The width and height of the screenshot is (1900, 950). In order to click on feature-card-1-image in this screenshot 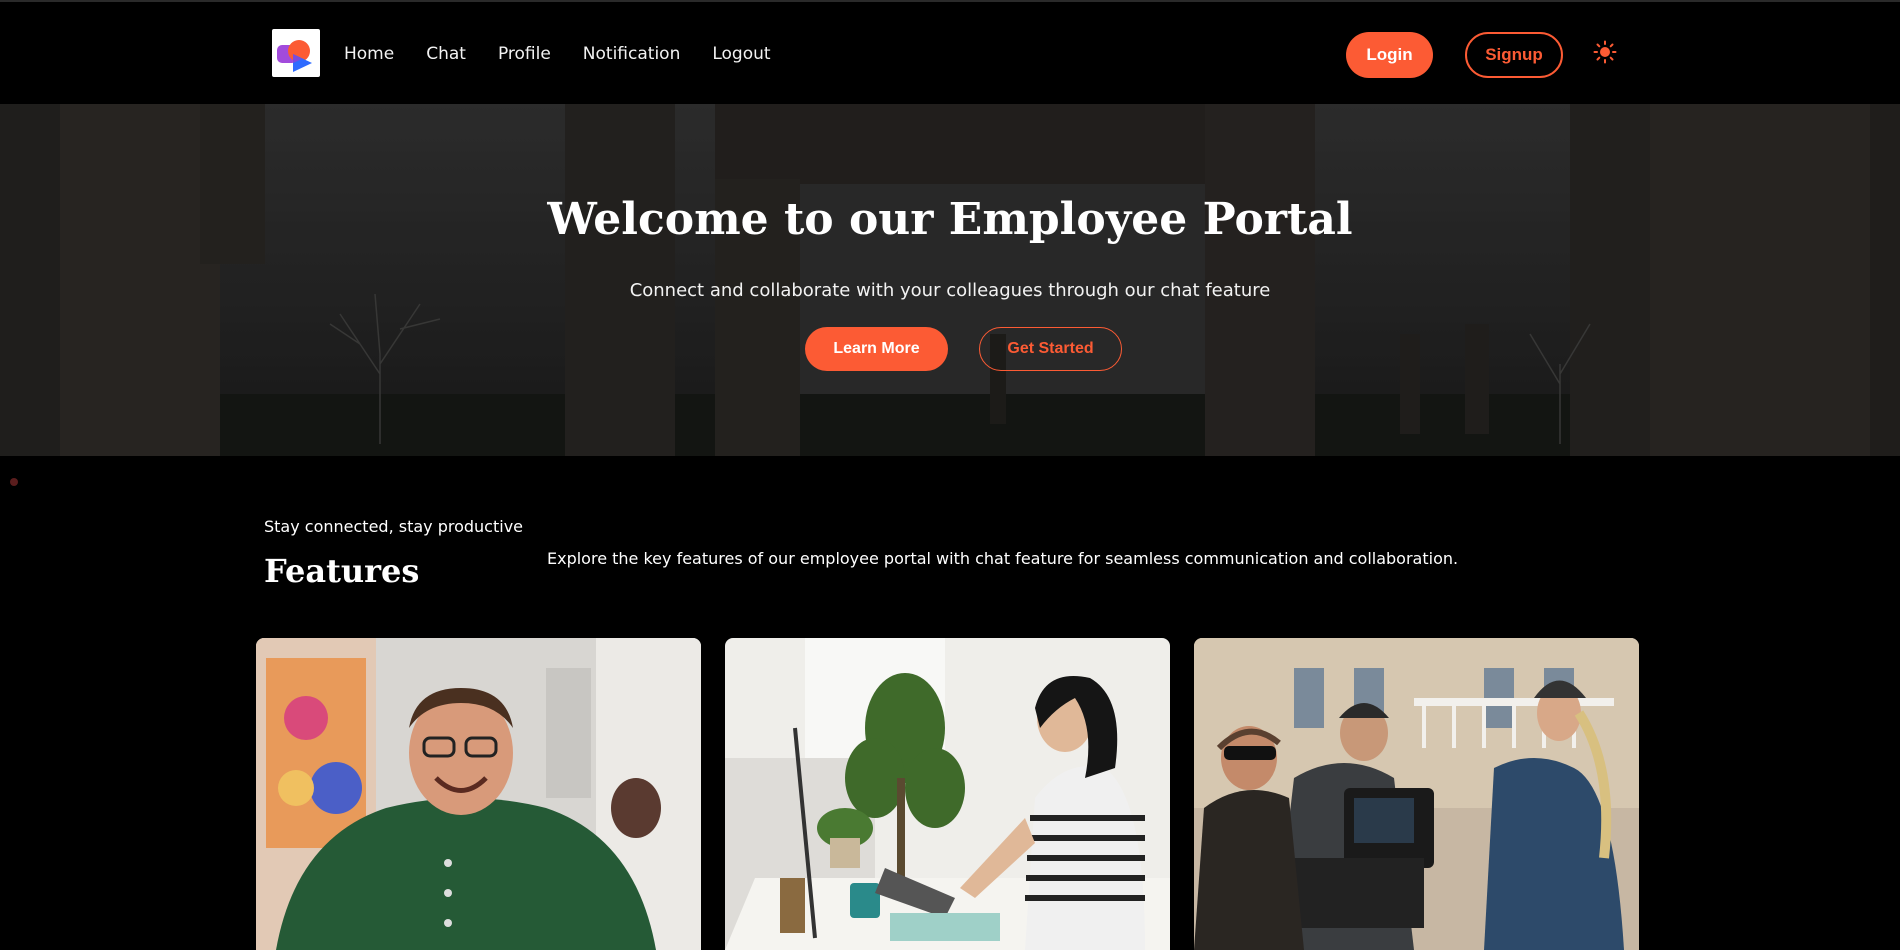, I will do `click(478, 794)`.